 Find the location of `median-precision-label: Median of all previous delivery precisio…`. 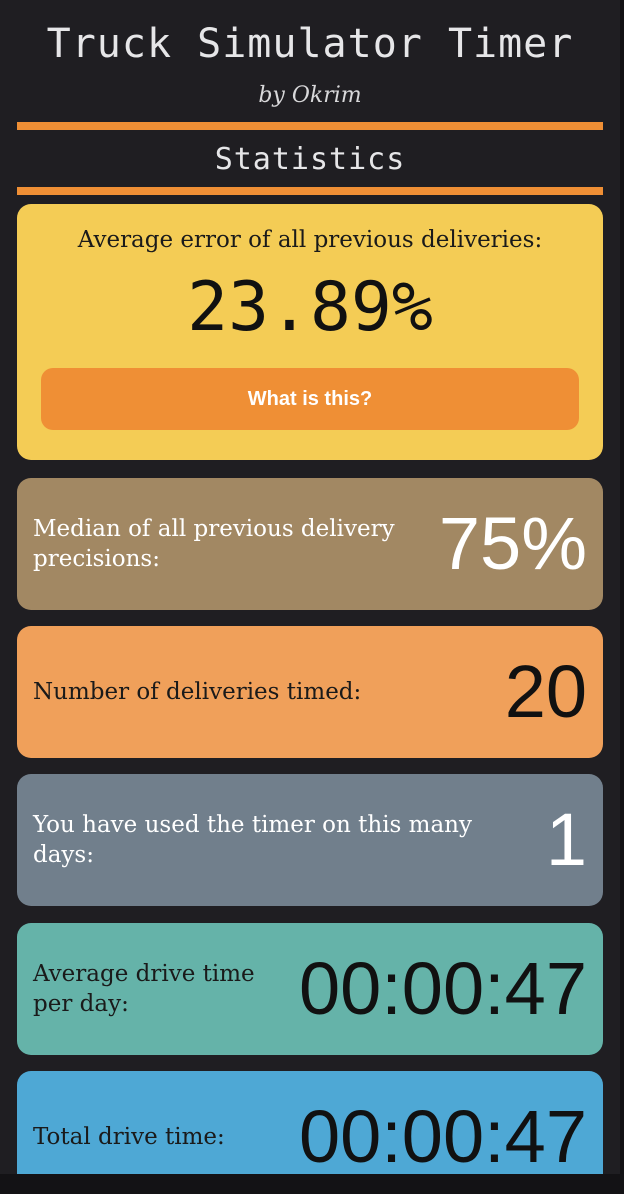

median-precision-label: Median of all previous delivery precisio… is located at coordinates (214, 544).